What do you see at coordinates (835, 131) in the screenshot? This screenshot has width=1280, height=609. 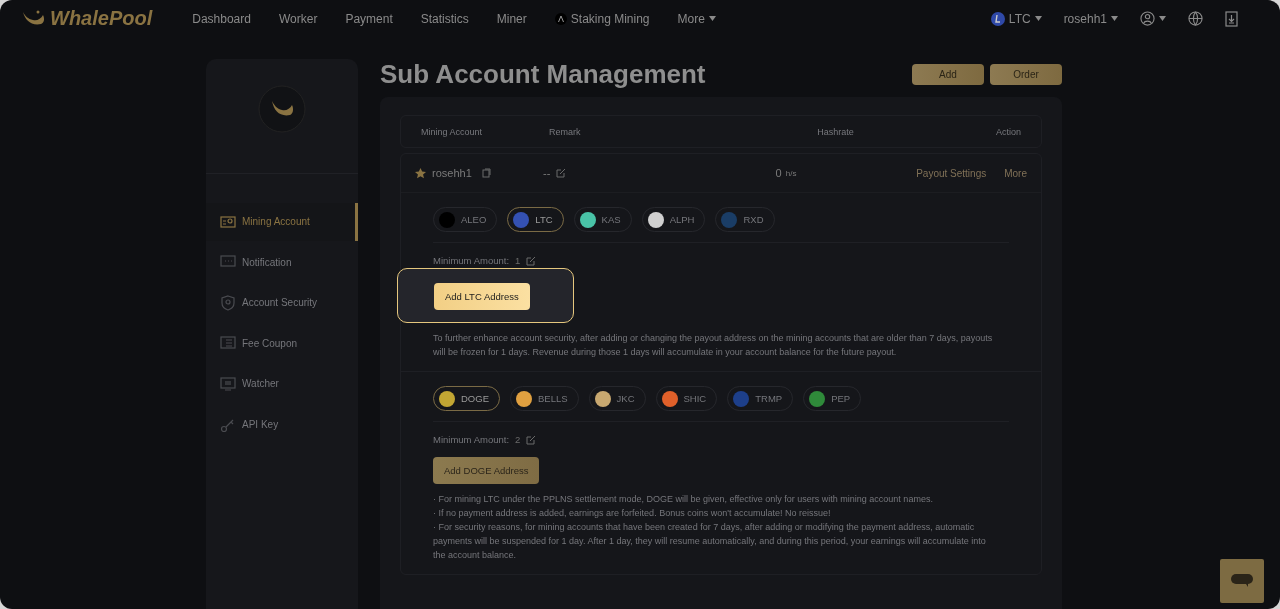 I see `column-header: Hashrate` at bounding box center [835, 131].